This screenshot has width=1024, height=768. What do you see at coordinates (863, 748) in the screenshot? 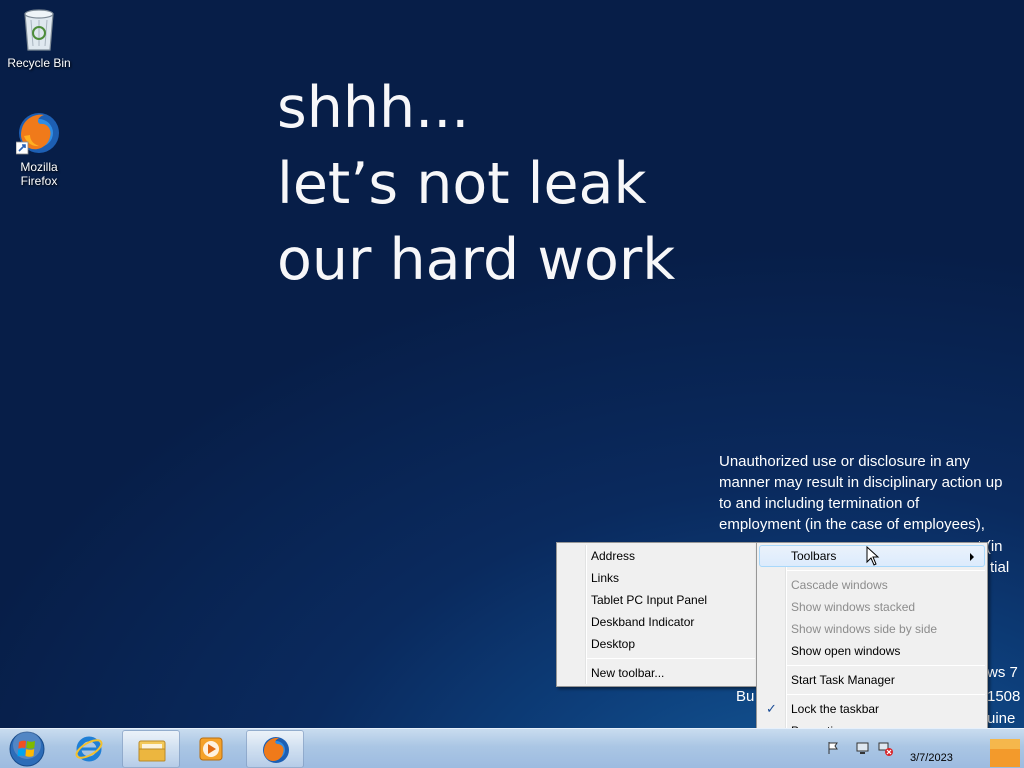
I see `tray-display-icon` at bounding box center [863, 748].